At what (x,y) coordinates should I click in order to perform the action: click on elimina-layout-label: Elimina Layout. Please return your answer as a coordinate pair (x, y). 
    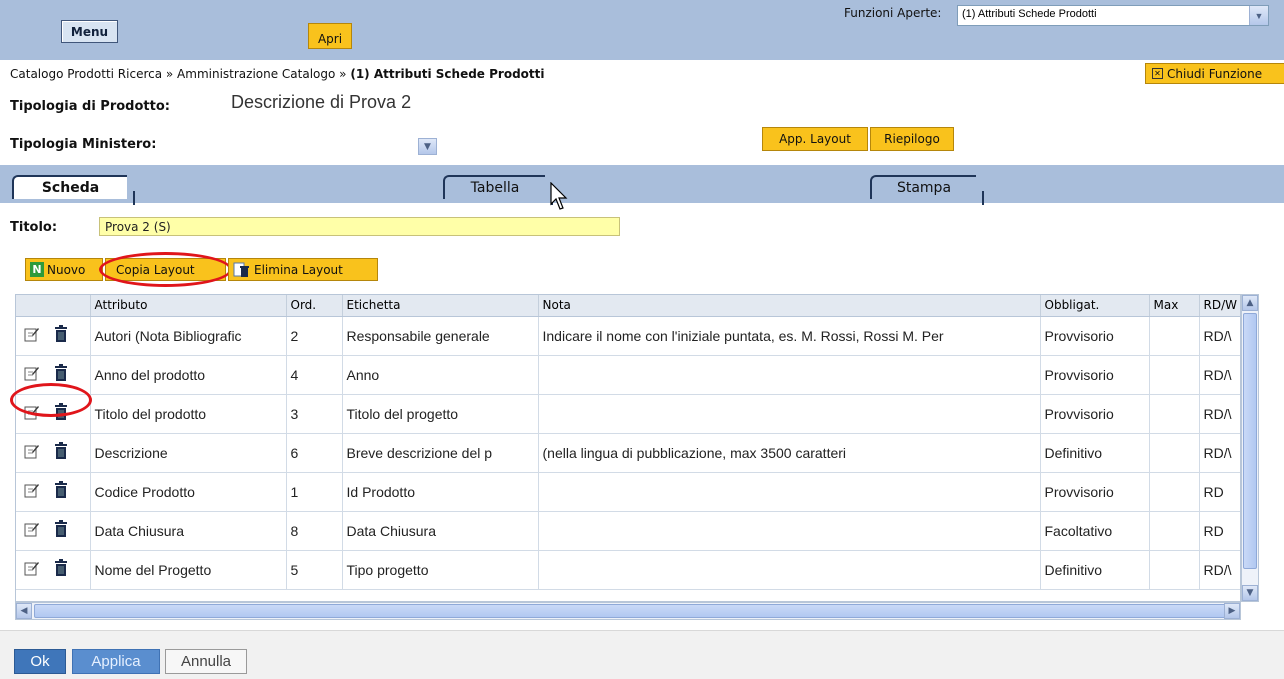
    Looking at the image, I should click on (298, 269).